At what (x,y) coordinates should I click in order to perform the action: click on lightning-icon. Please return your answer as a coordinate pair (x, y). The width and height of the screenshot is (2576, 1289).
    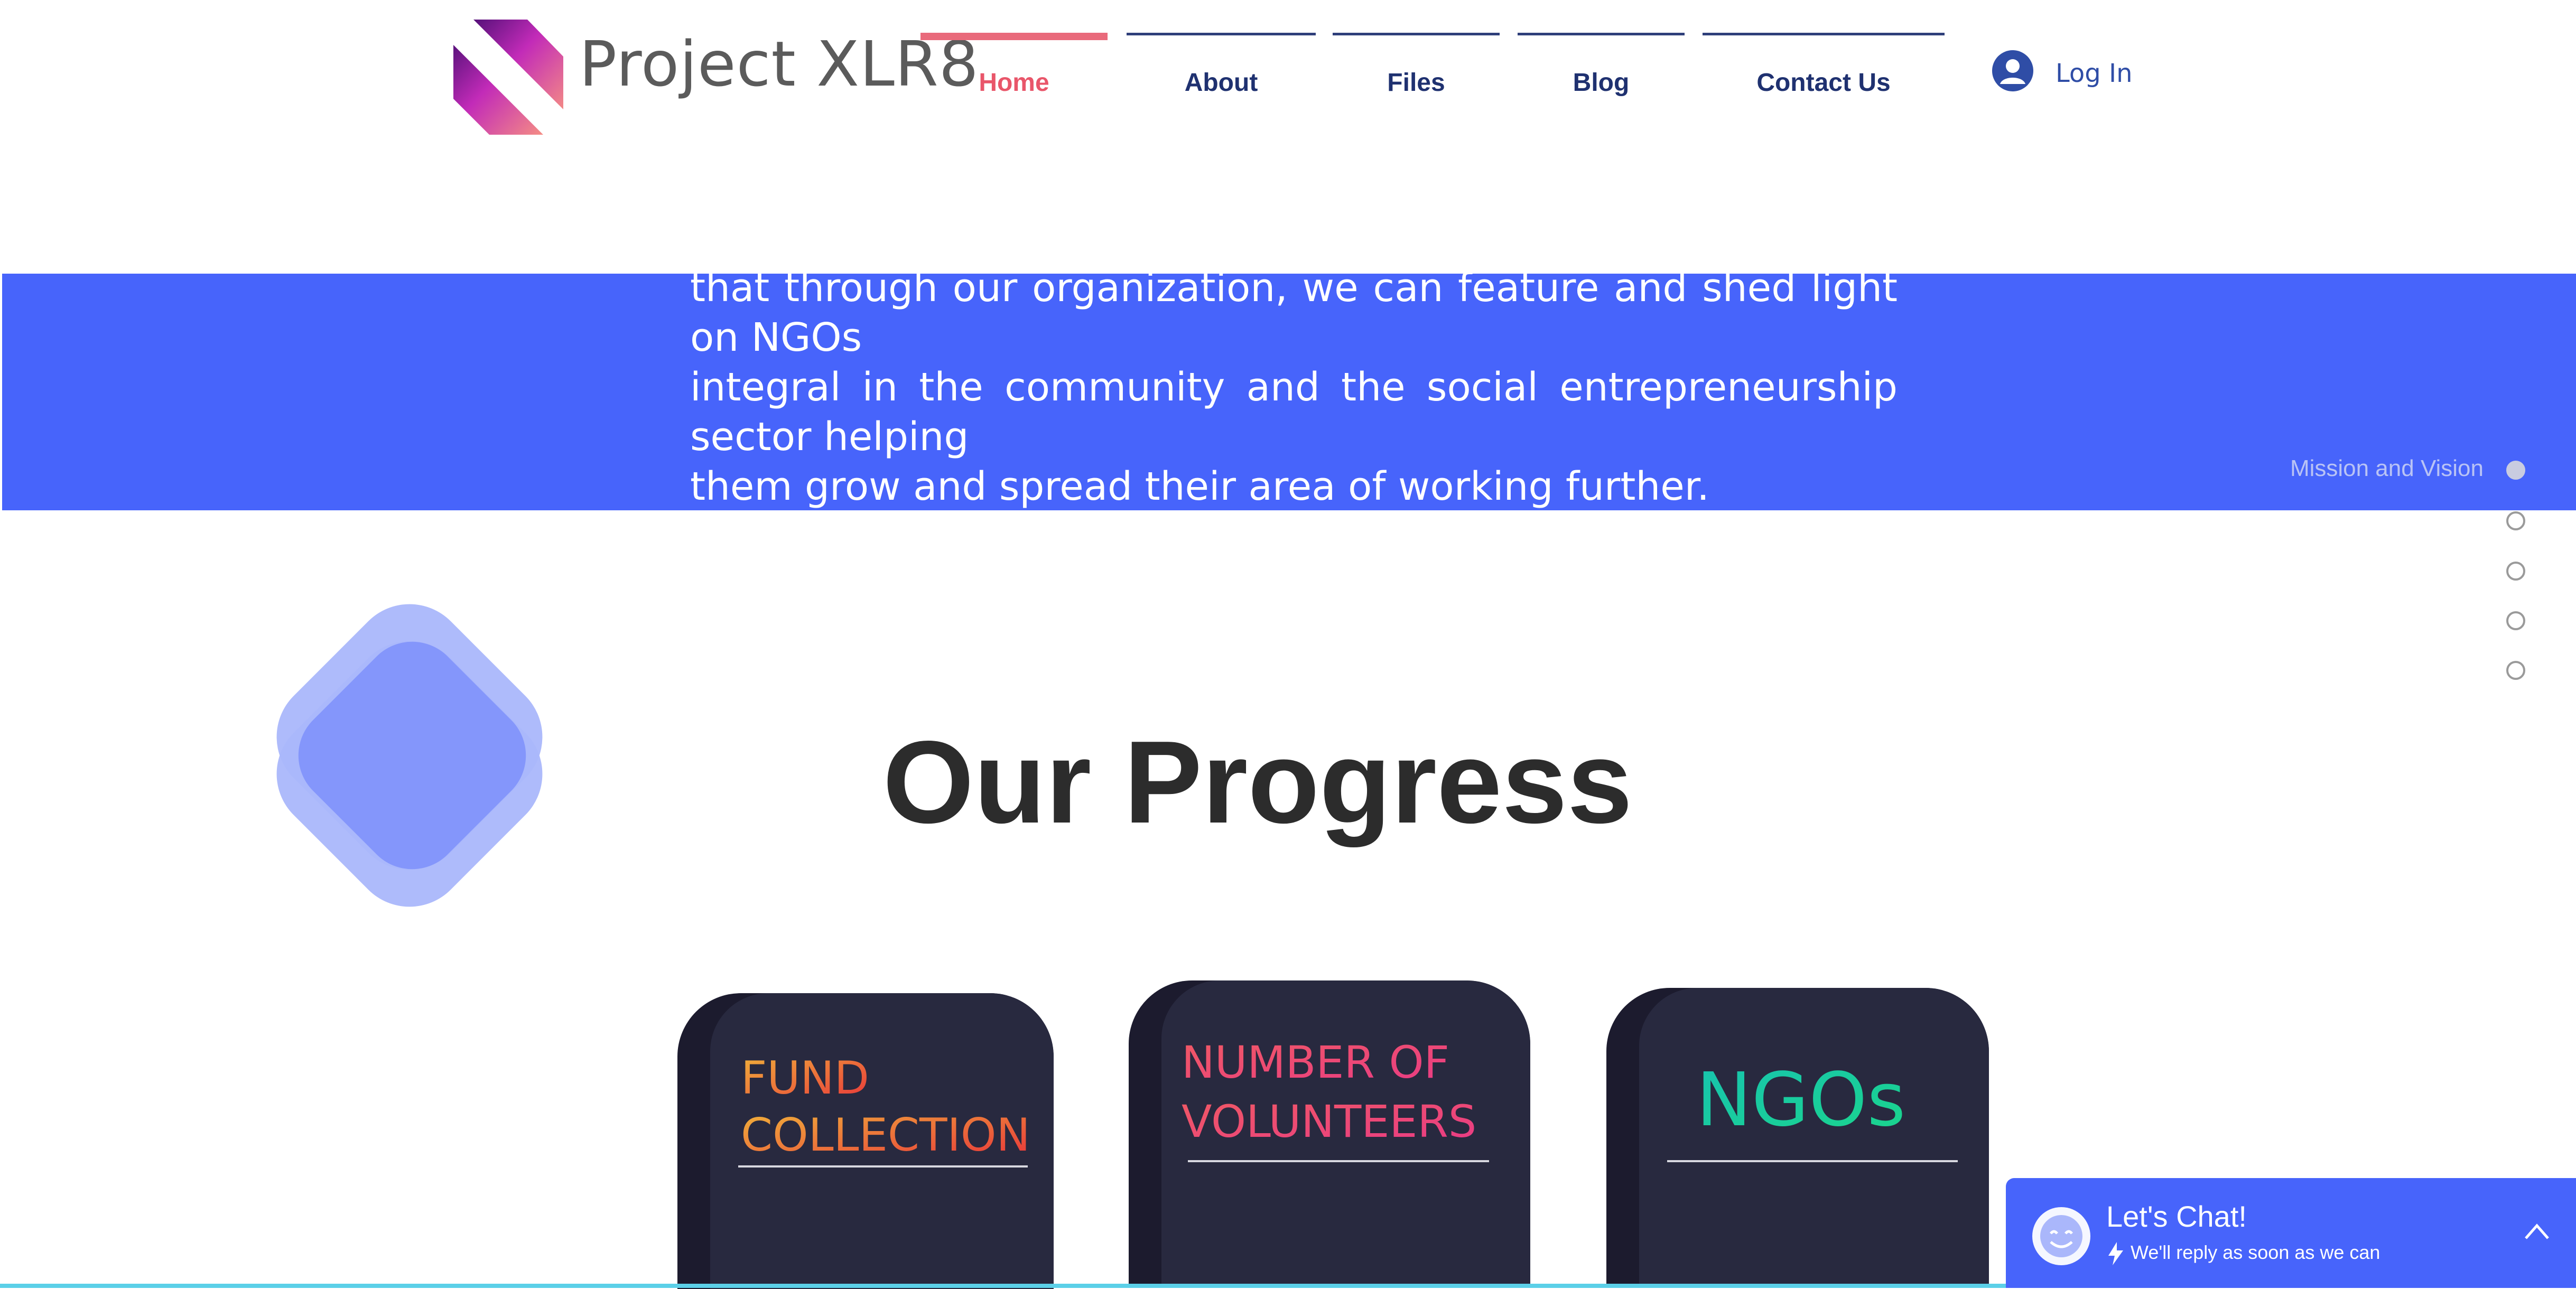
    Looking at the image, I should click on (2115, 1254).